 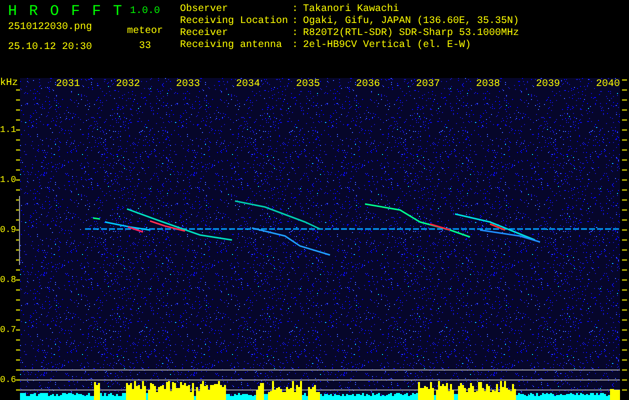 I want to click on file-name: 2510122030.png, so click(x=51, y=28).